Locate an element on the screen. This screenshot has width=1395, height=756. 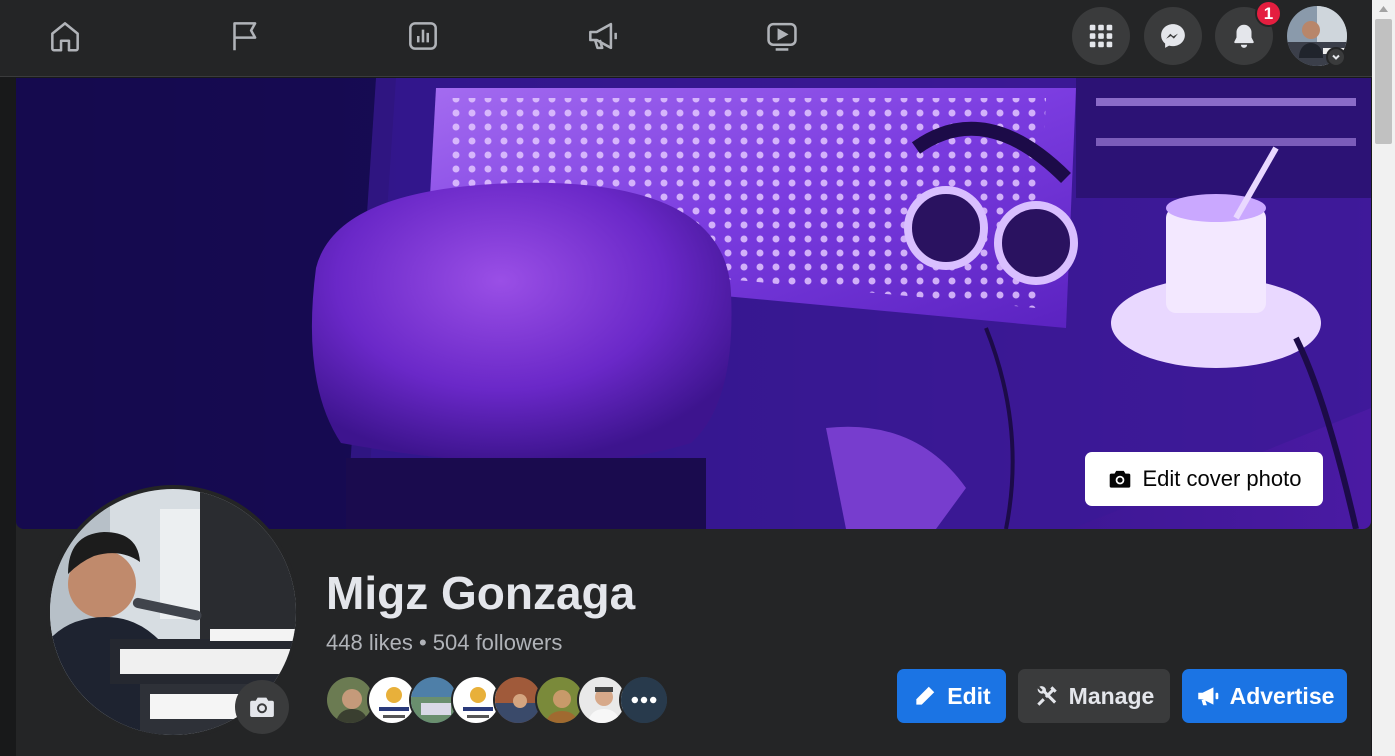
edit-page-button: Edit is located at coordinates (951, 696).